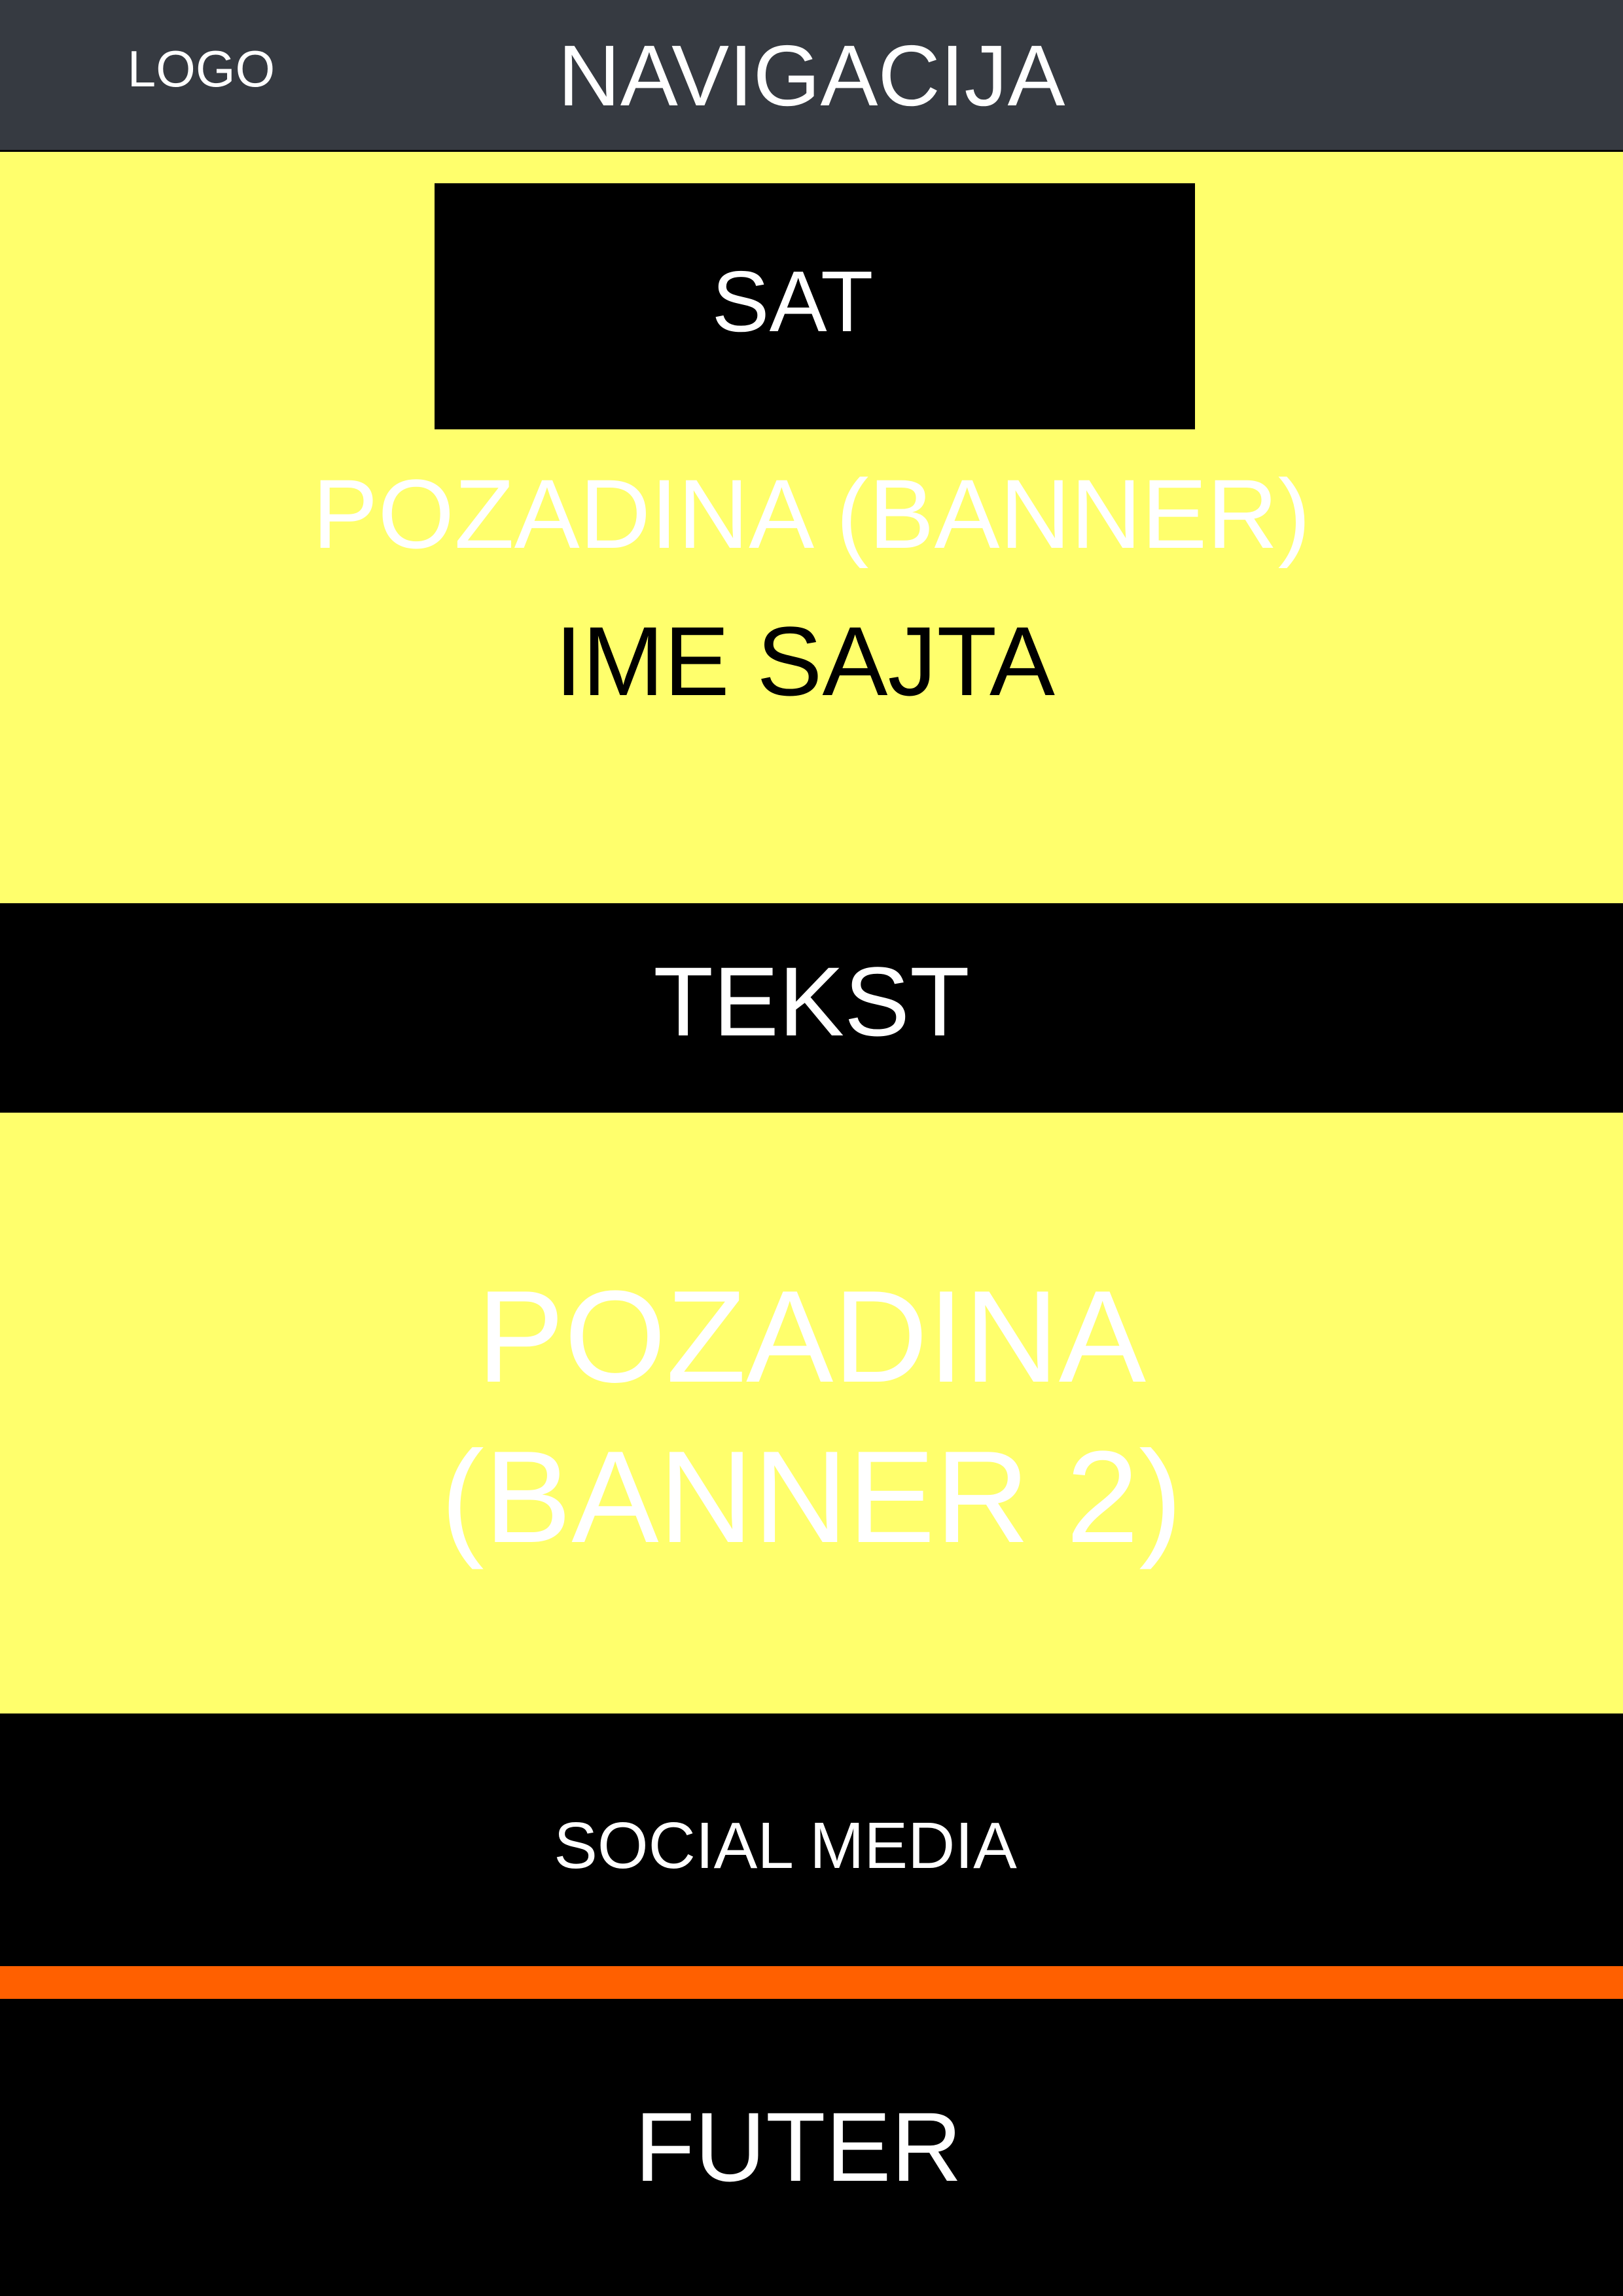 This screenshot has width=1623, height=2296. I want to click on clock-label: SAT, so click(793, 301).